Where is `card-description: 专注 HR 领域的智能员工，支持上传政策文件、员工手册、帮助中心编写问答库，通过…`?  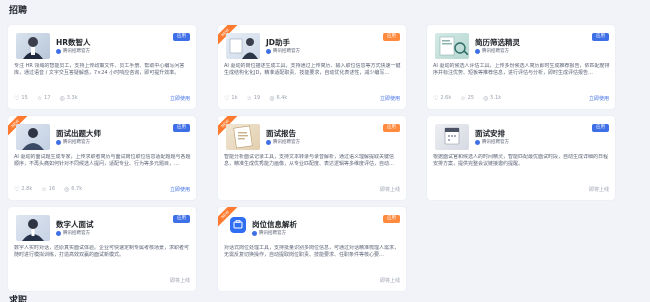
card-description: 专注 HR 领域的智能员工，支持上传政策文件、员工手册、帮助中心编写问答库，通过… is located at coordinates (99, 69).